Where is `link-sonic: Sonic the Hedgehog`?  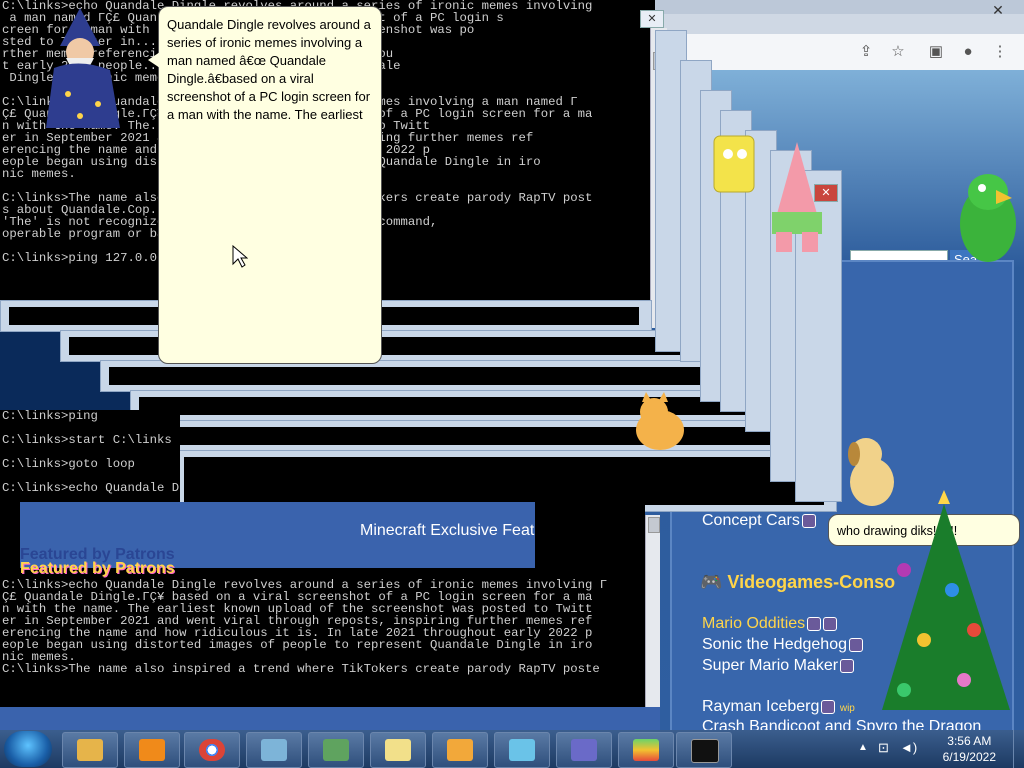
link-sonic: Sonic the Hedgehog is located at coordinates (782, 645).